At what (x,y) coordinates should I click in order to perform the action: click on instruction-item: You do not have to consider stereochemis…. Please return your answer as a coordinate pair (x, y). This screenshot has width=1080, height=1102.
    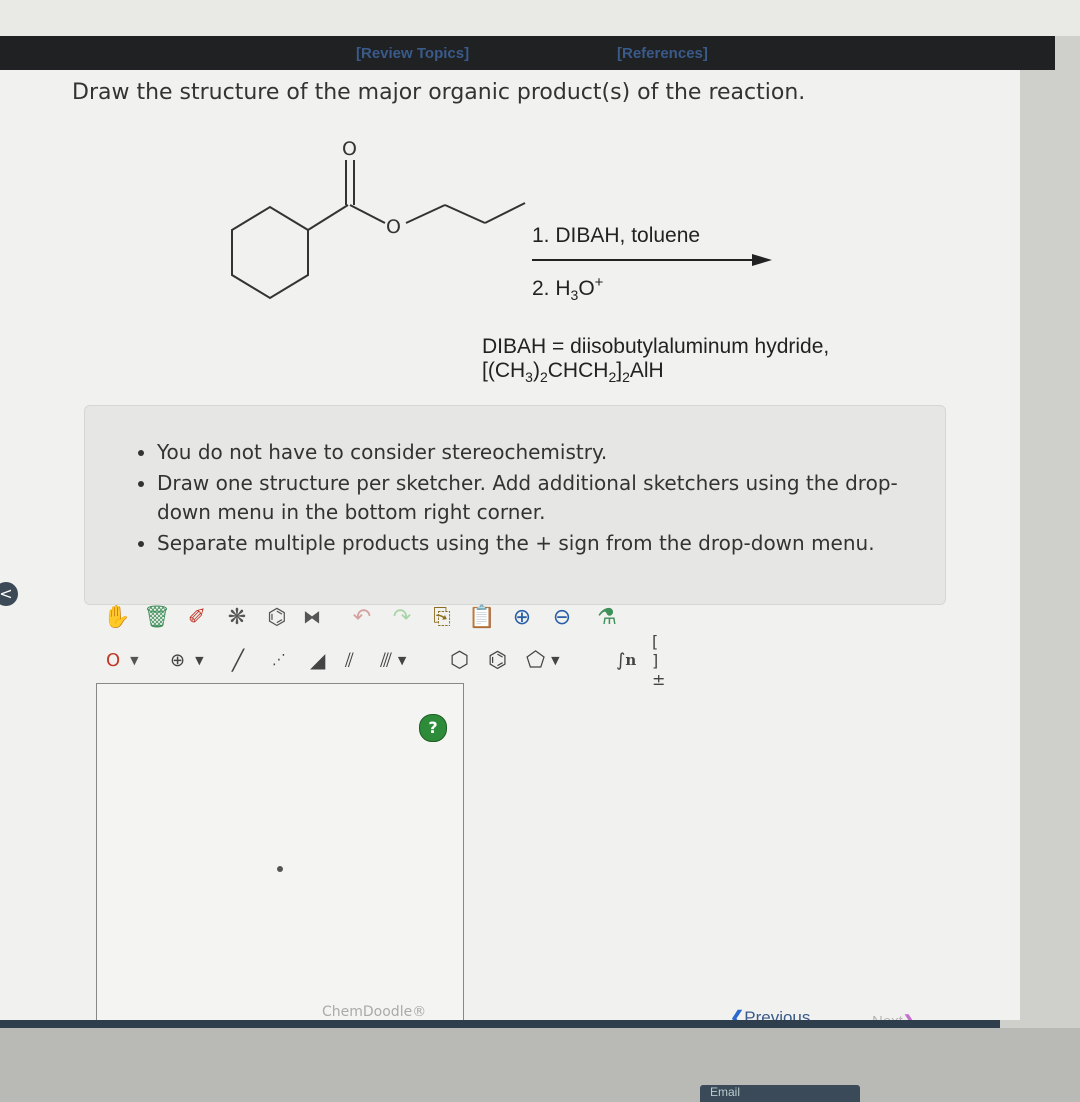
    Looking at the image, I should click on (551, 452).